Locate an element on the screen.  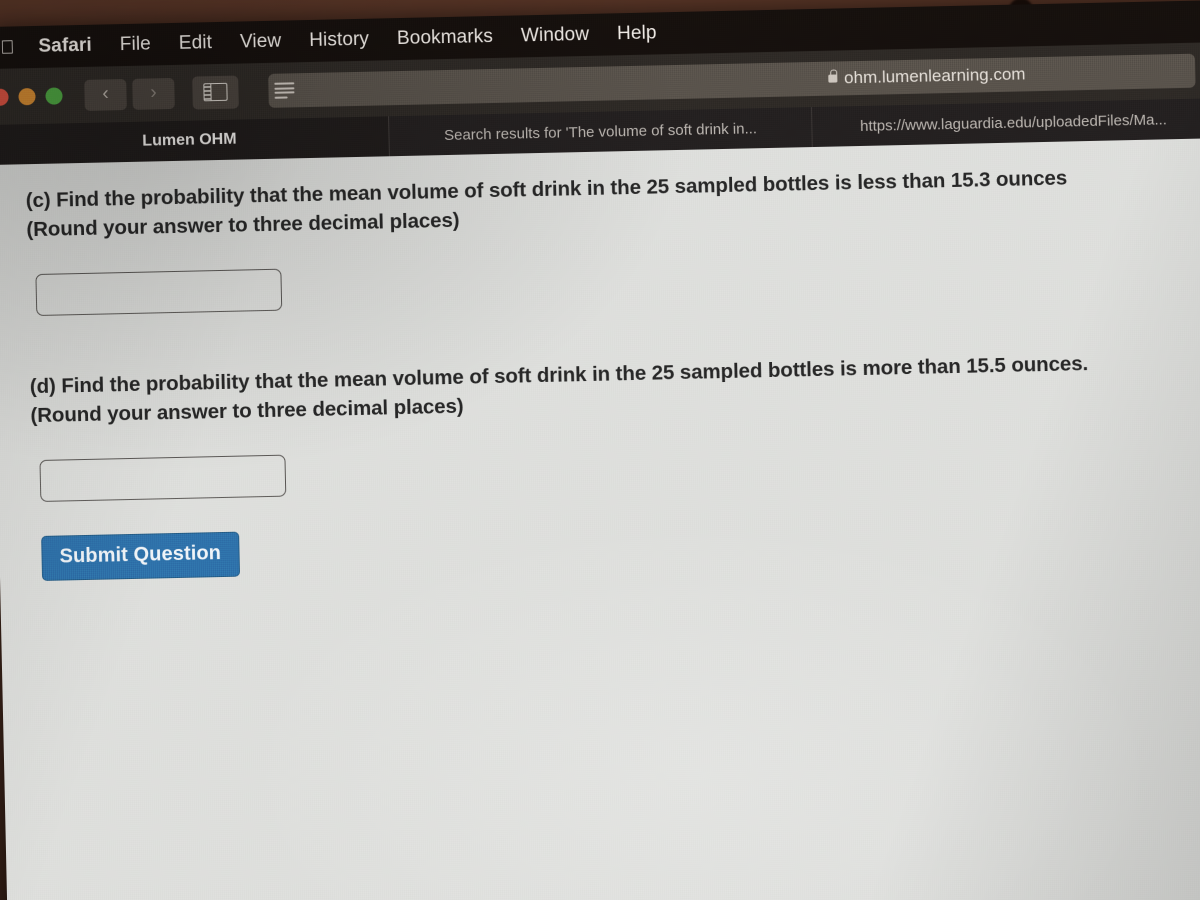
back-button: ‹ is located at coordinates (105, 94).